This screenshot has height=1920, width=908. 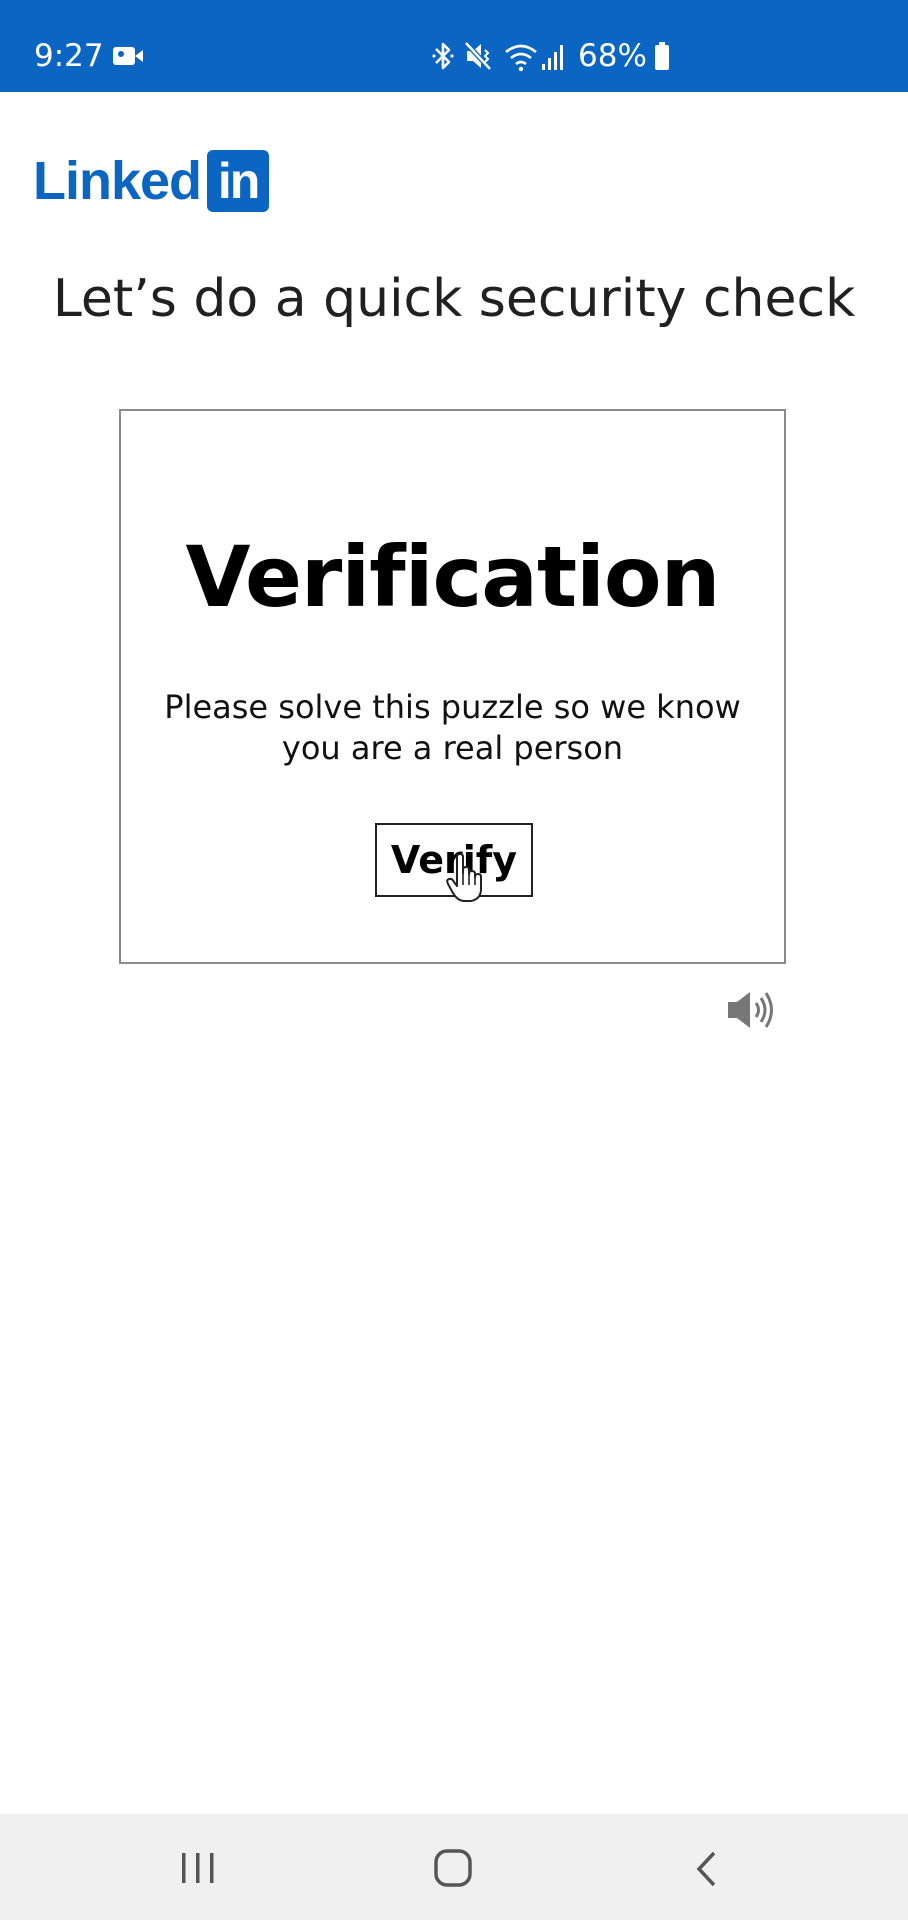 What do you see at coordinates (612, 56) in the screenshot?
I see `battery-level: 68%` at bounding box center [612, 56].